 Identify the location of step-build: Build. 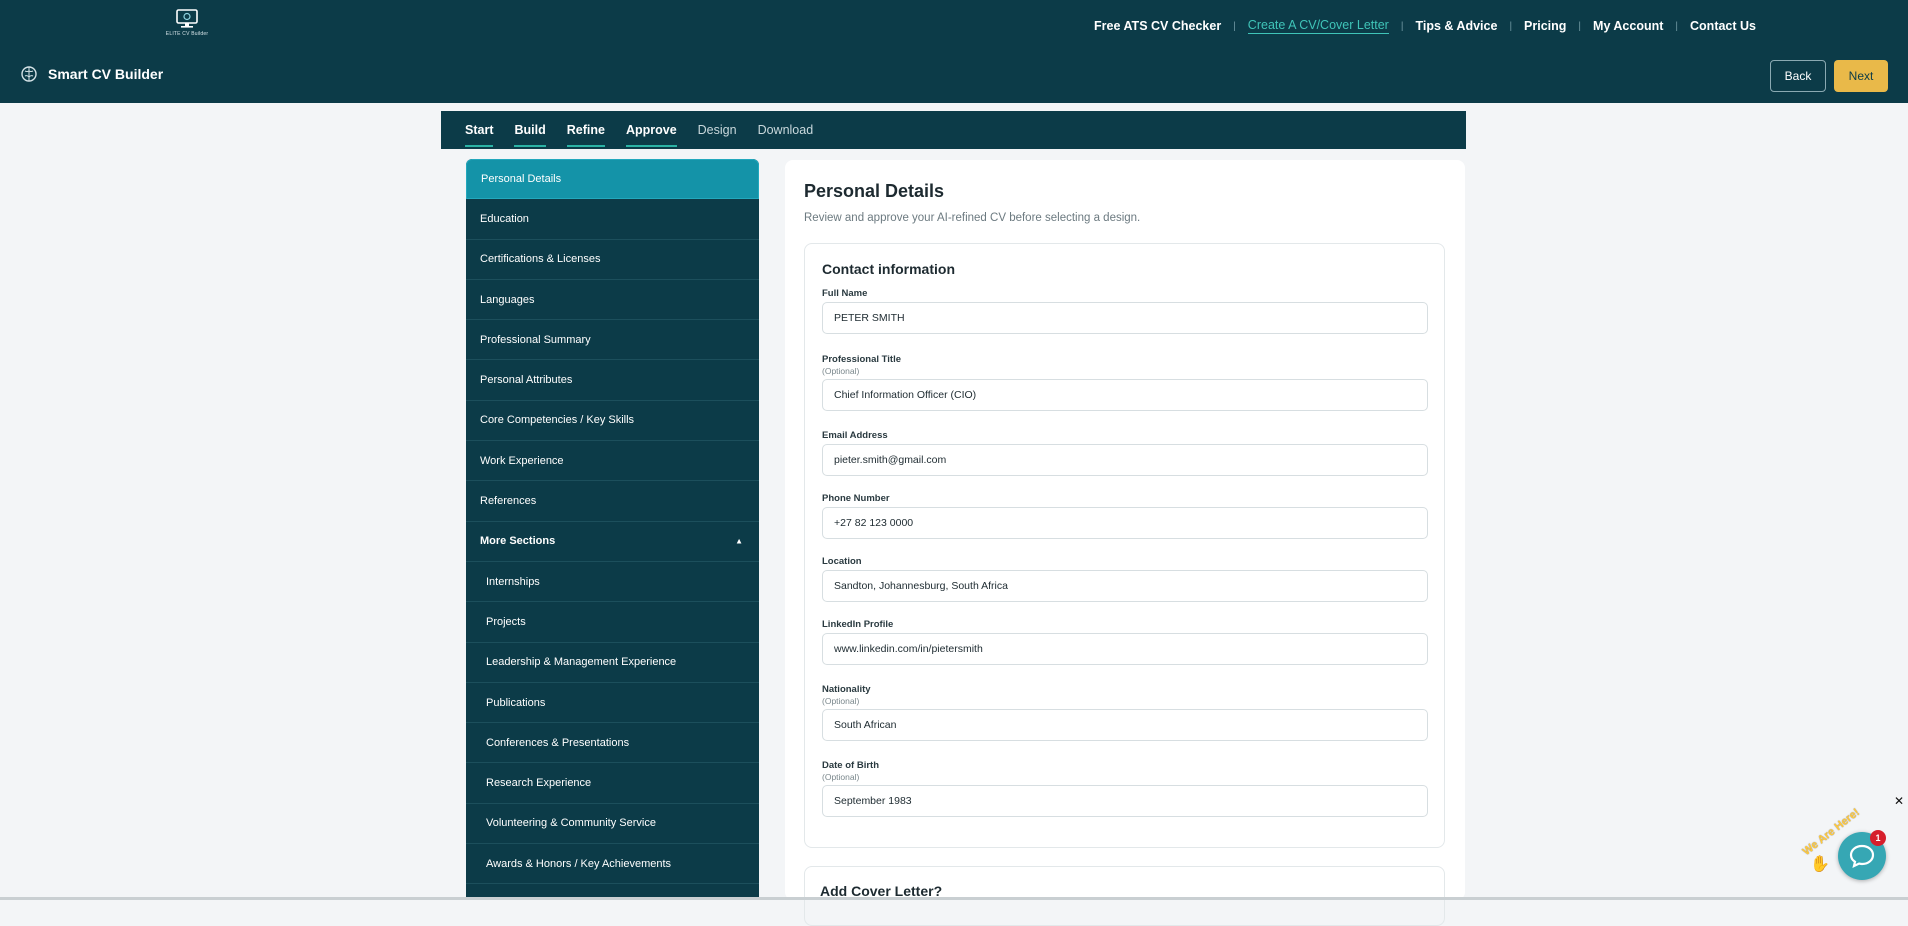
(530, 130).